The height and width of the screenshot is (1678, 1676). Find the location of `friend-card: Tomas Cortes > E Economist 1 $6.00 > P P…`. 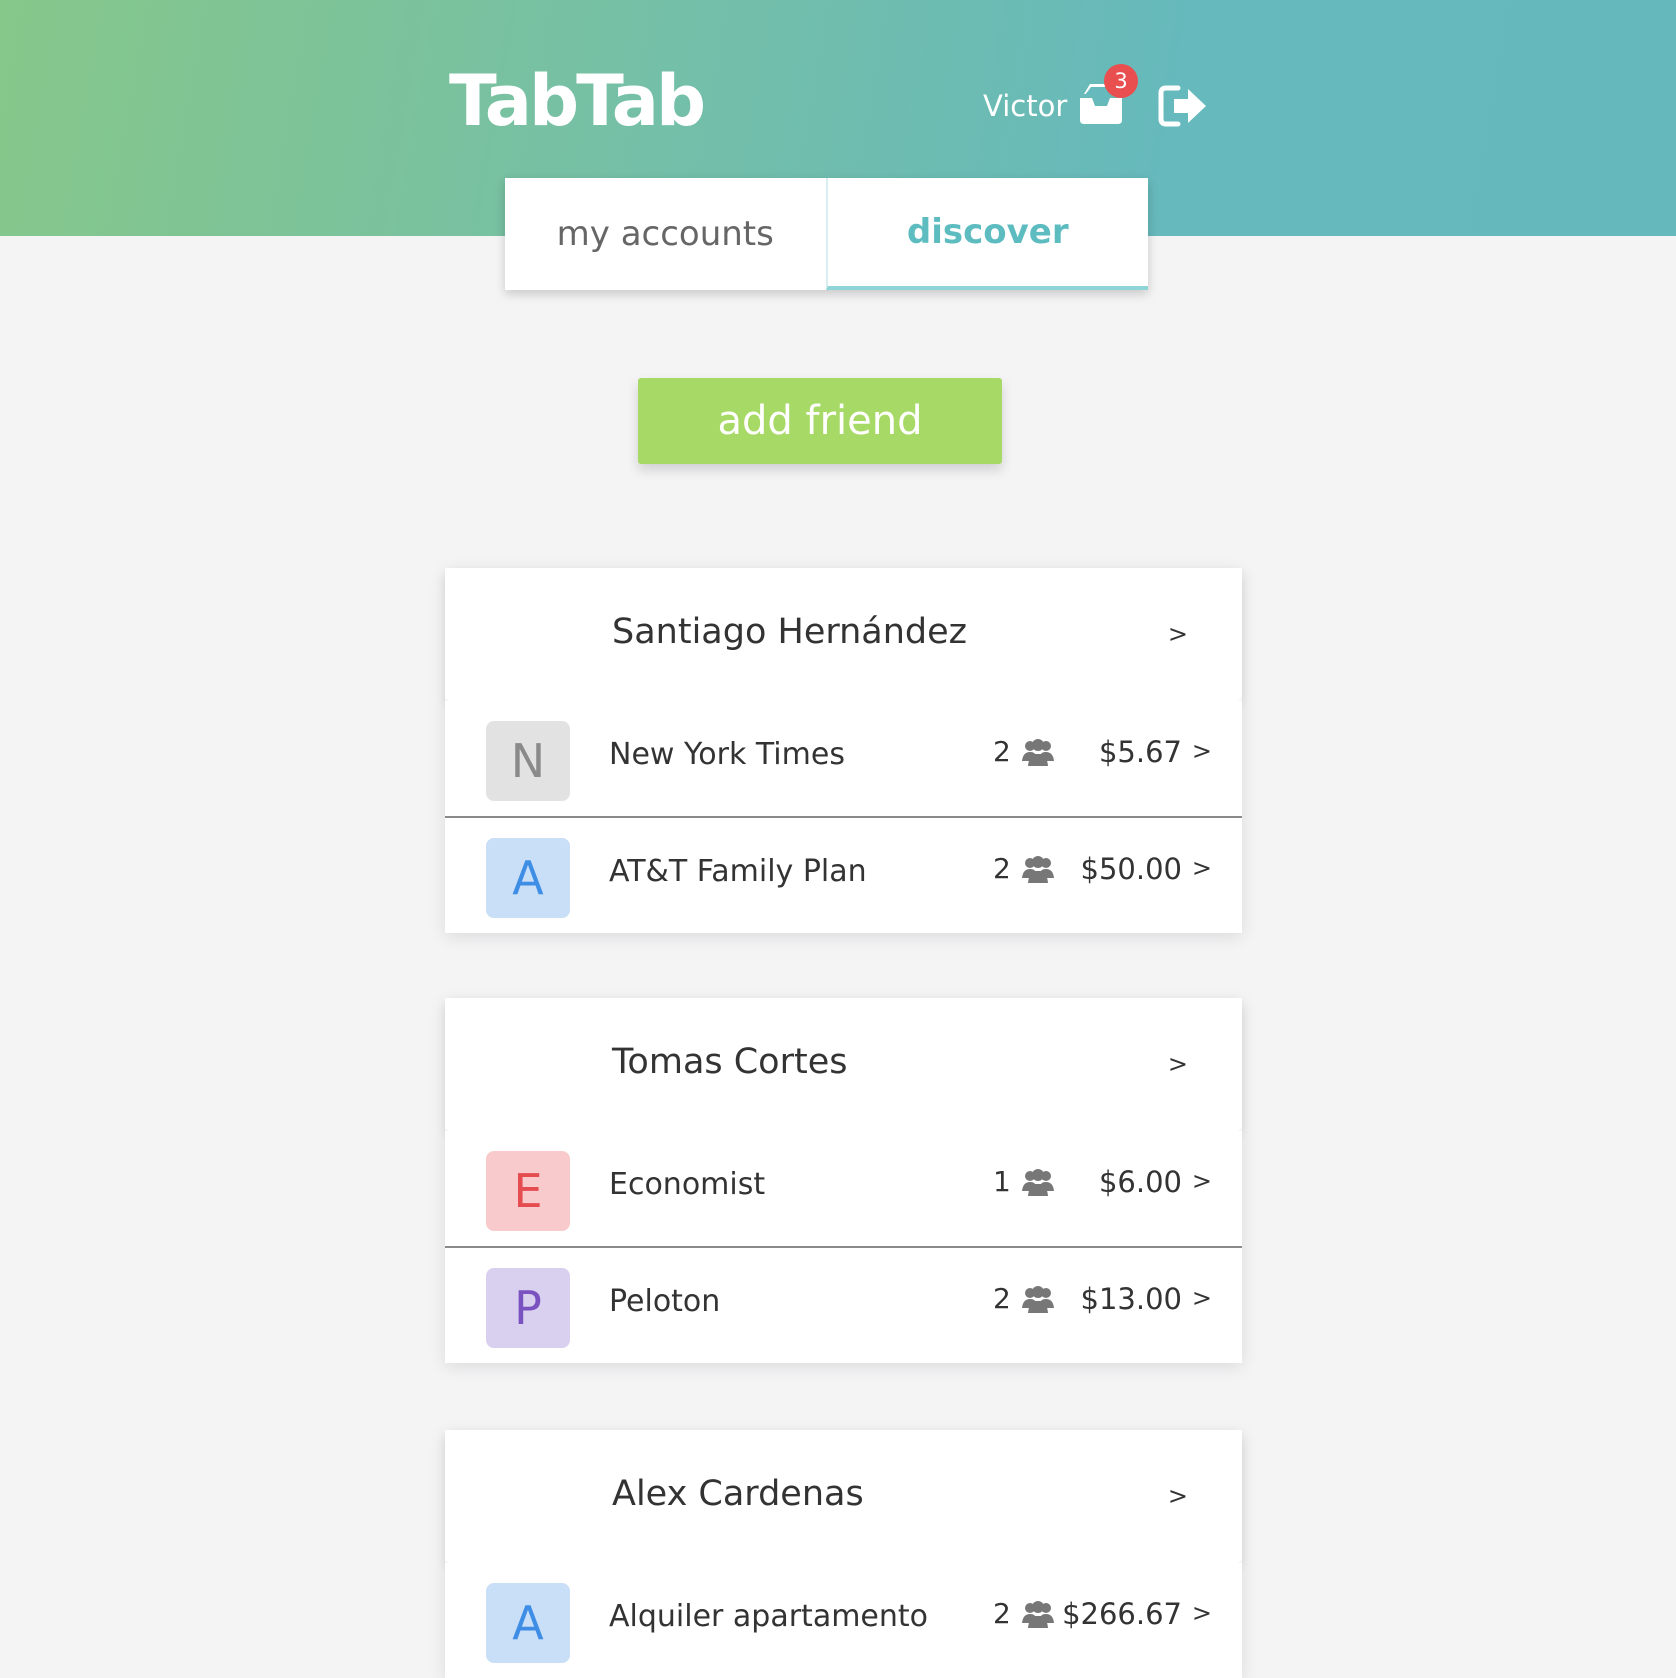

friend-card: Tomas Cortes > E Economist 1 $6.00 > P P… is located at coordinates (843, 1180).